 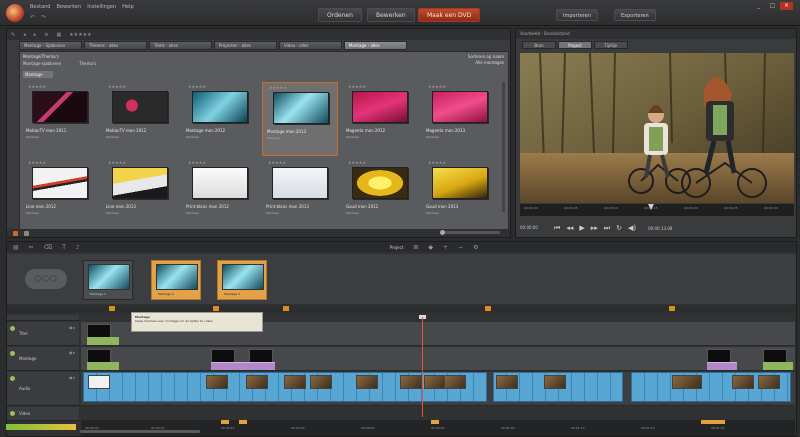 I want to click on menu-item-file: Bestand, so click(x=40, y=7).